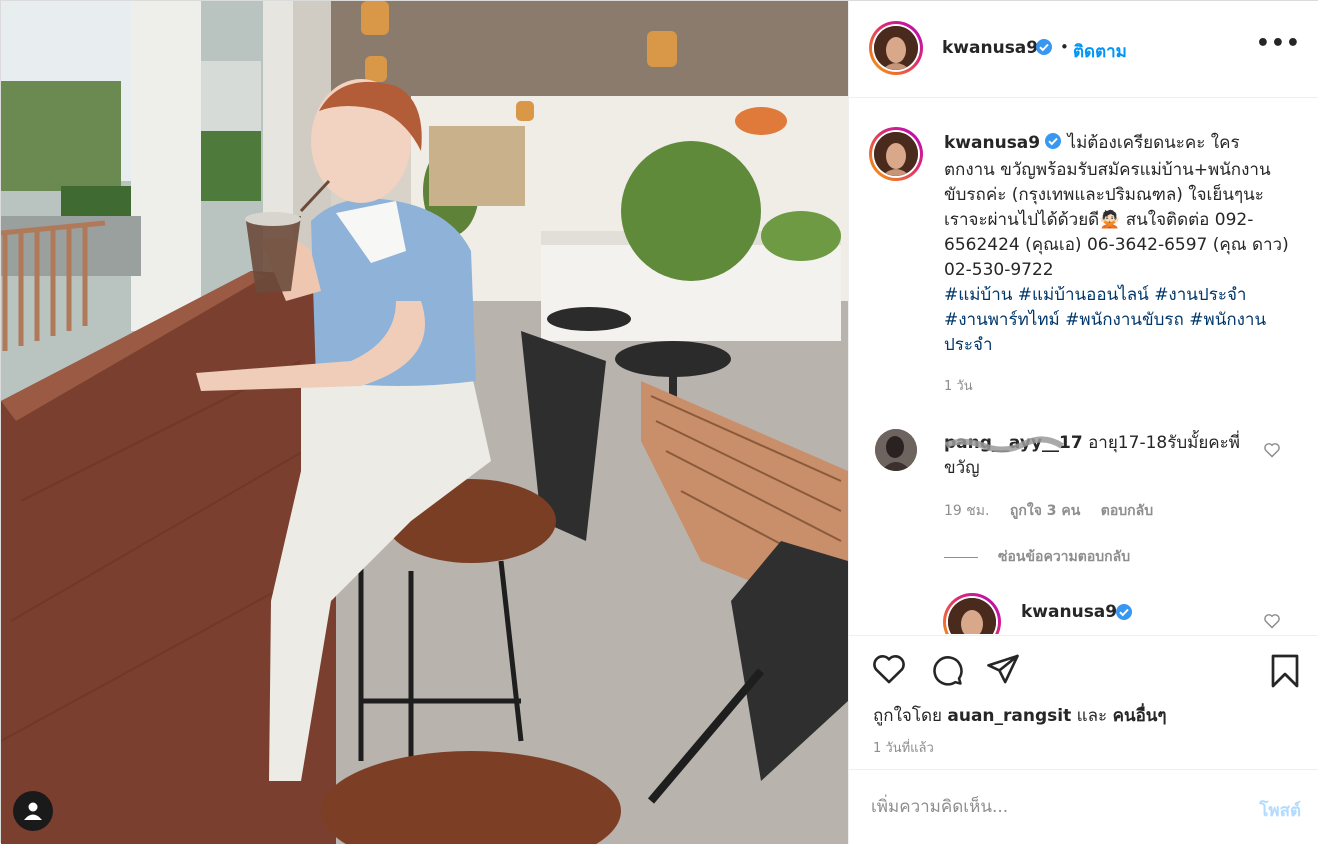 This screenshot has height=844, width=1318. I want to click on post-timestamp: 1 วันที่แล้ว, so click(903, 748).